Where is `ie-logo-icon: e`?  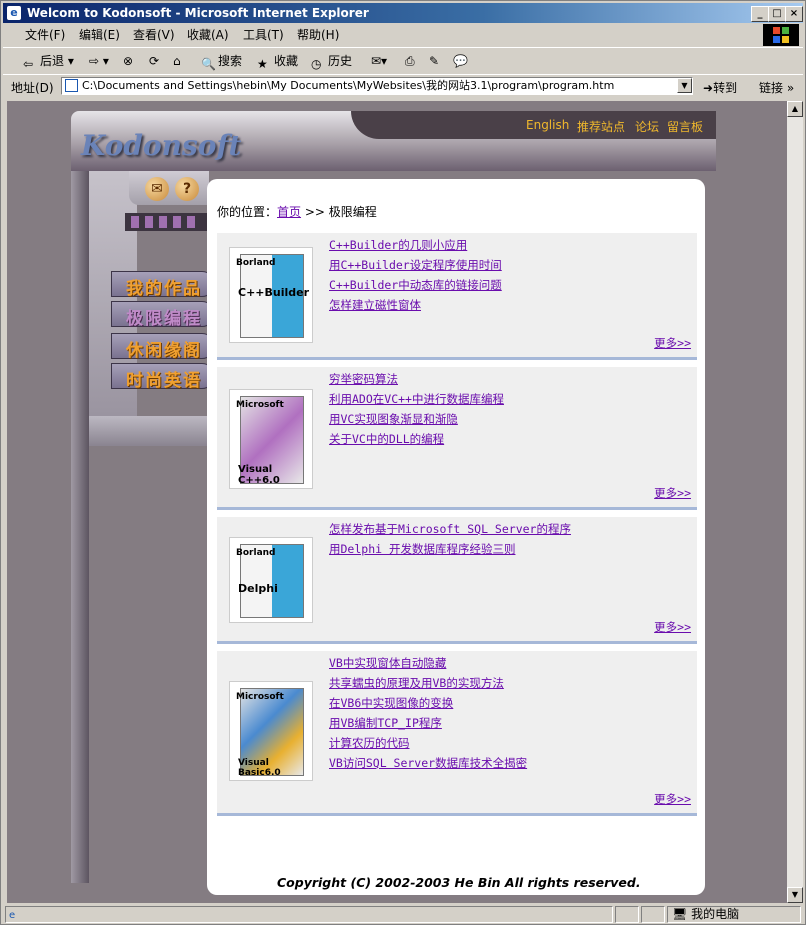 ie-logo-icon: e is located at coordinates (14, 13).